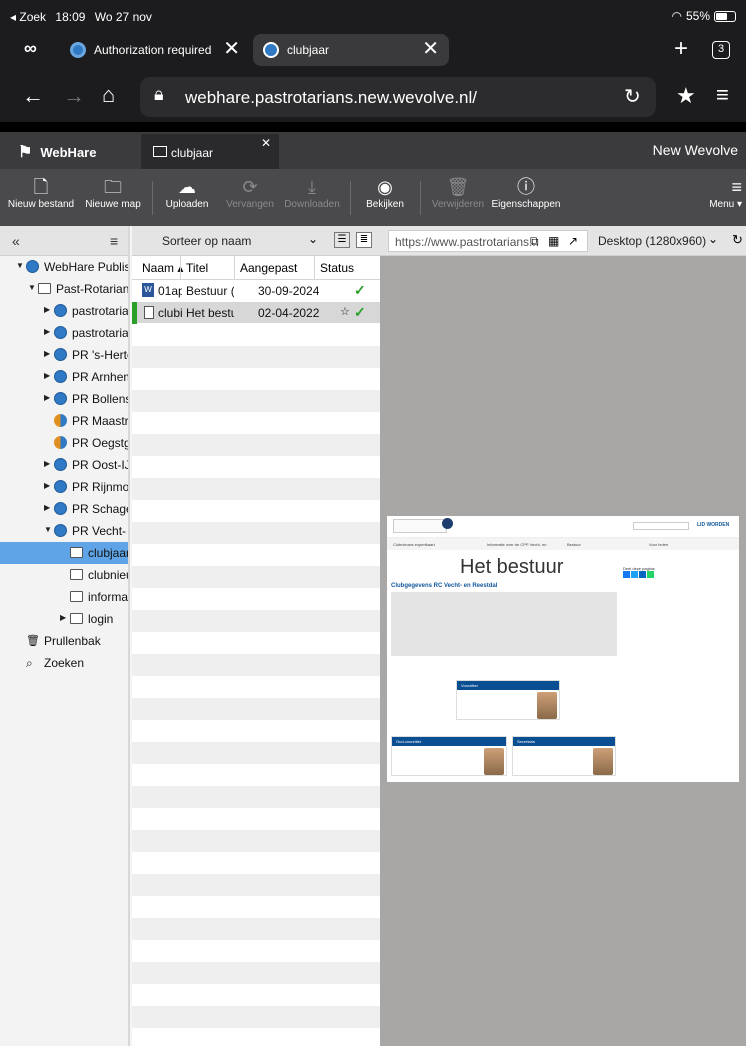 This screenshot has height=1046, width=746. What do you see at coordinates (155, 50) in the screenshot?
I see `browser-tab-authorization: Authorization required ✕` at bounding box center [155, 50].